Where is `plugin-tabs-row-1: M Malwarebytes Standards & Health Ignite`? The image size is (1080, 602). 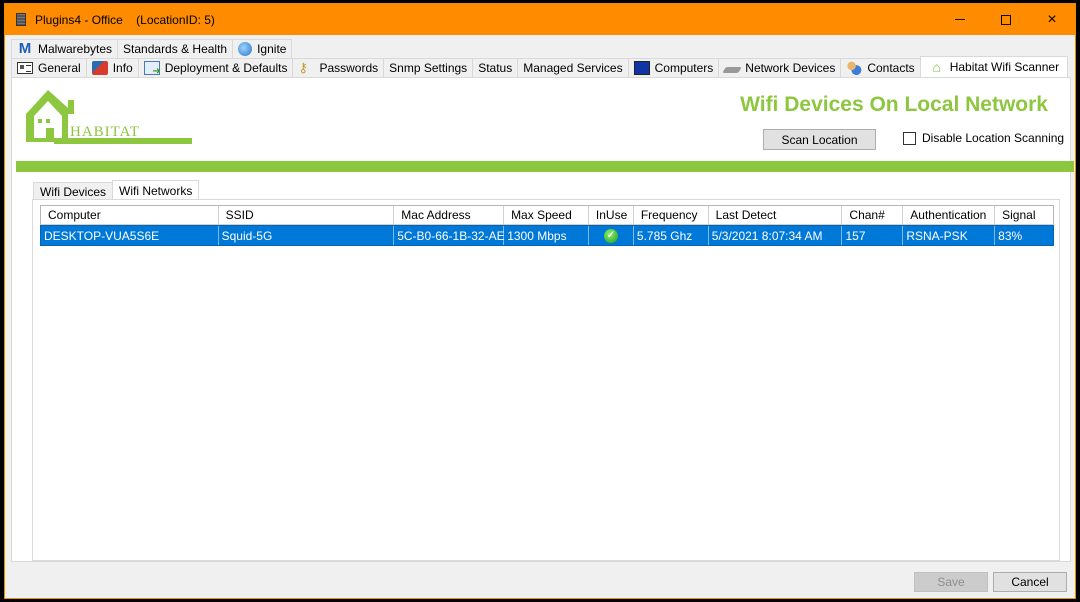 plugin-tabs-row-1: M Malwarebytes Standards & Health Ignite is located at coordinates (152, 48).